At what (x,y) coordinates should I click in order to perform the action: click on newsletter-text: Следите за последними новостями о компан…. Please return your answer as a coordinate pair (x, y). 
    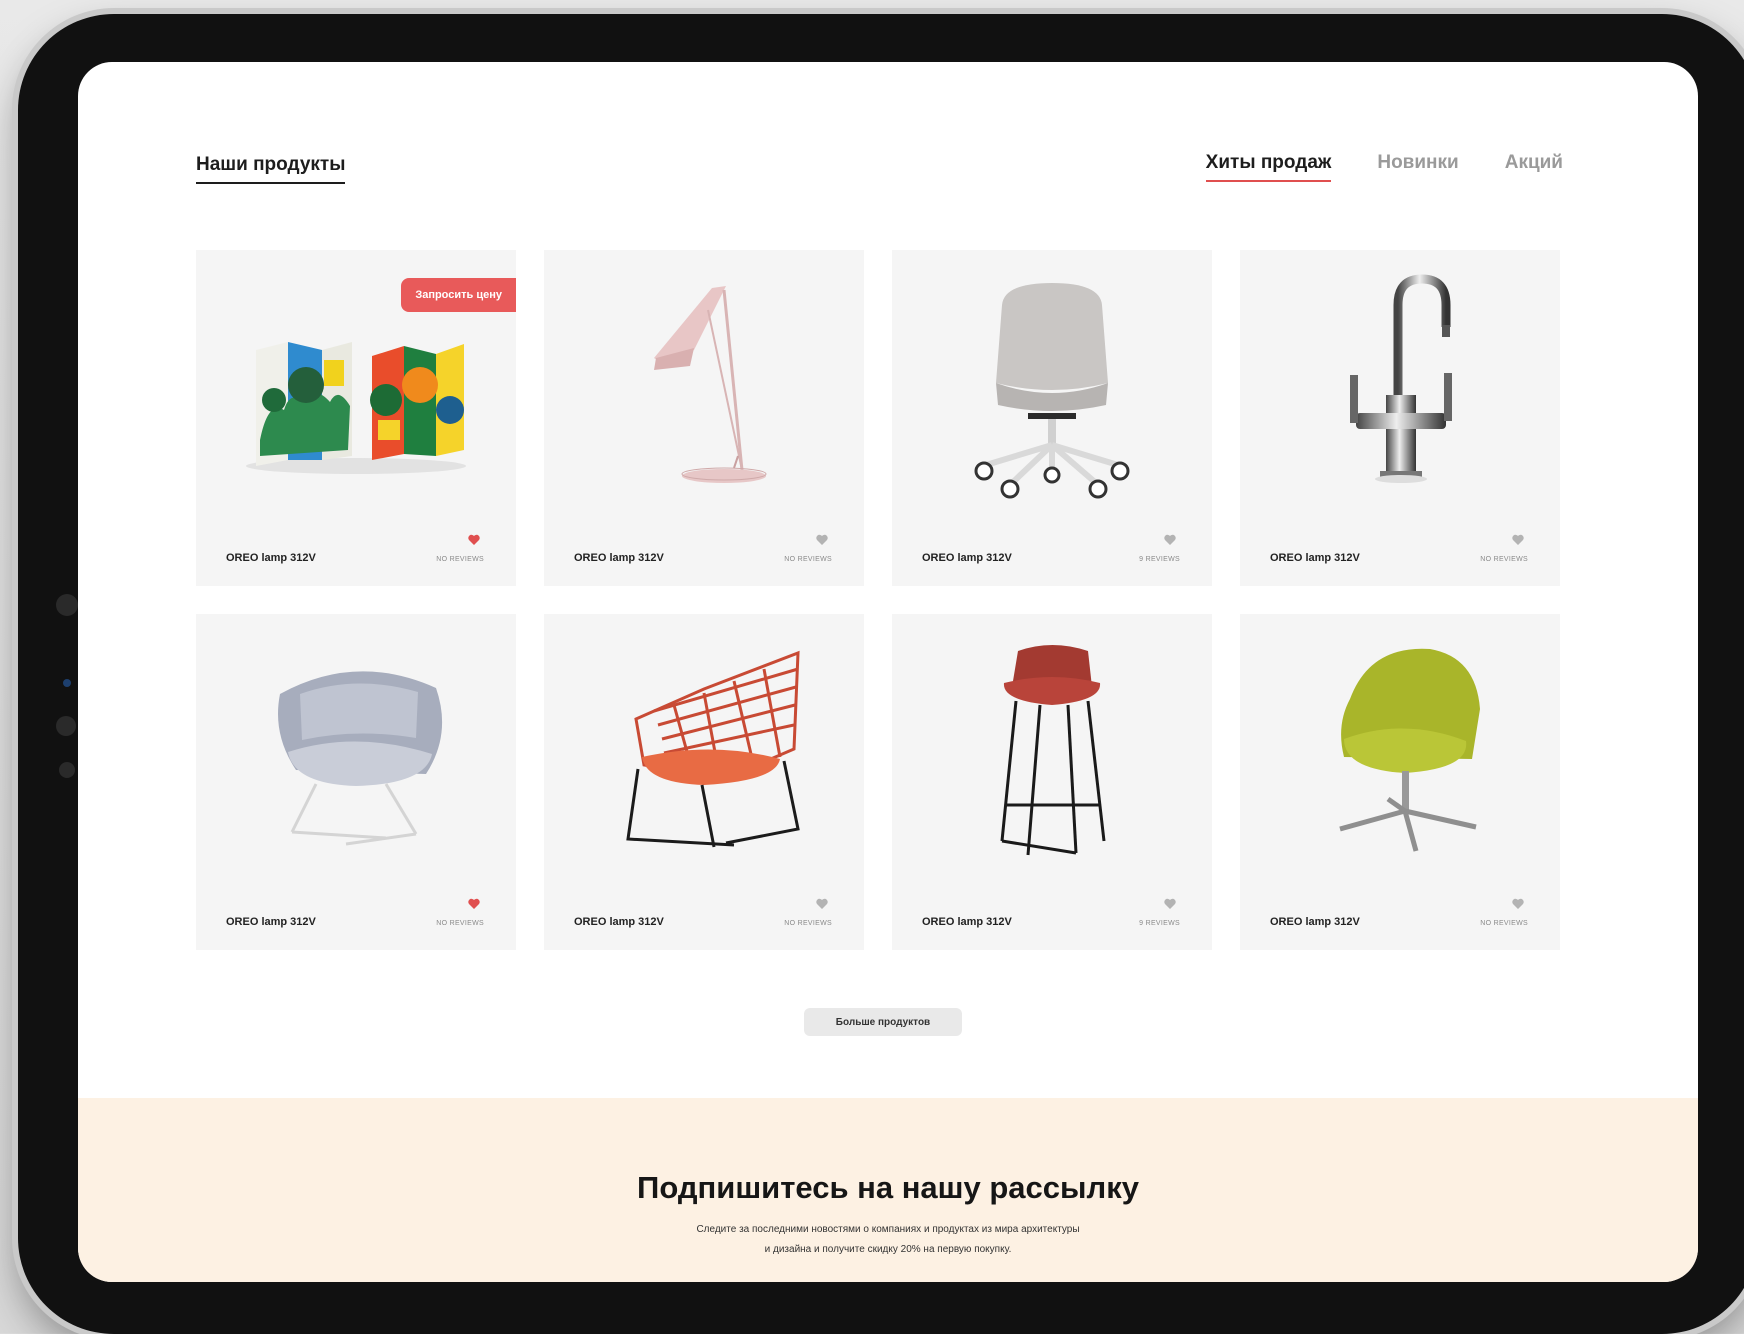
    Looking at the image, I should click on (888, 1240).